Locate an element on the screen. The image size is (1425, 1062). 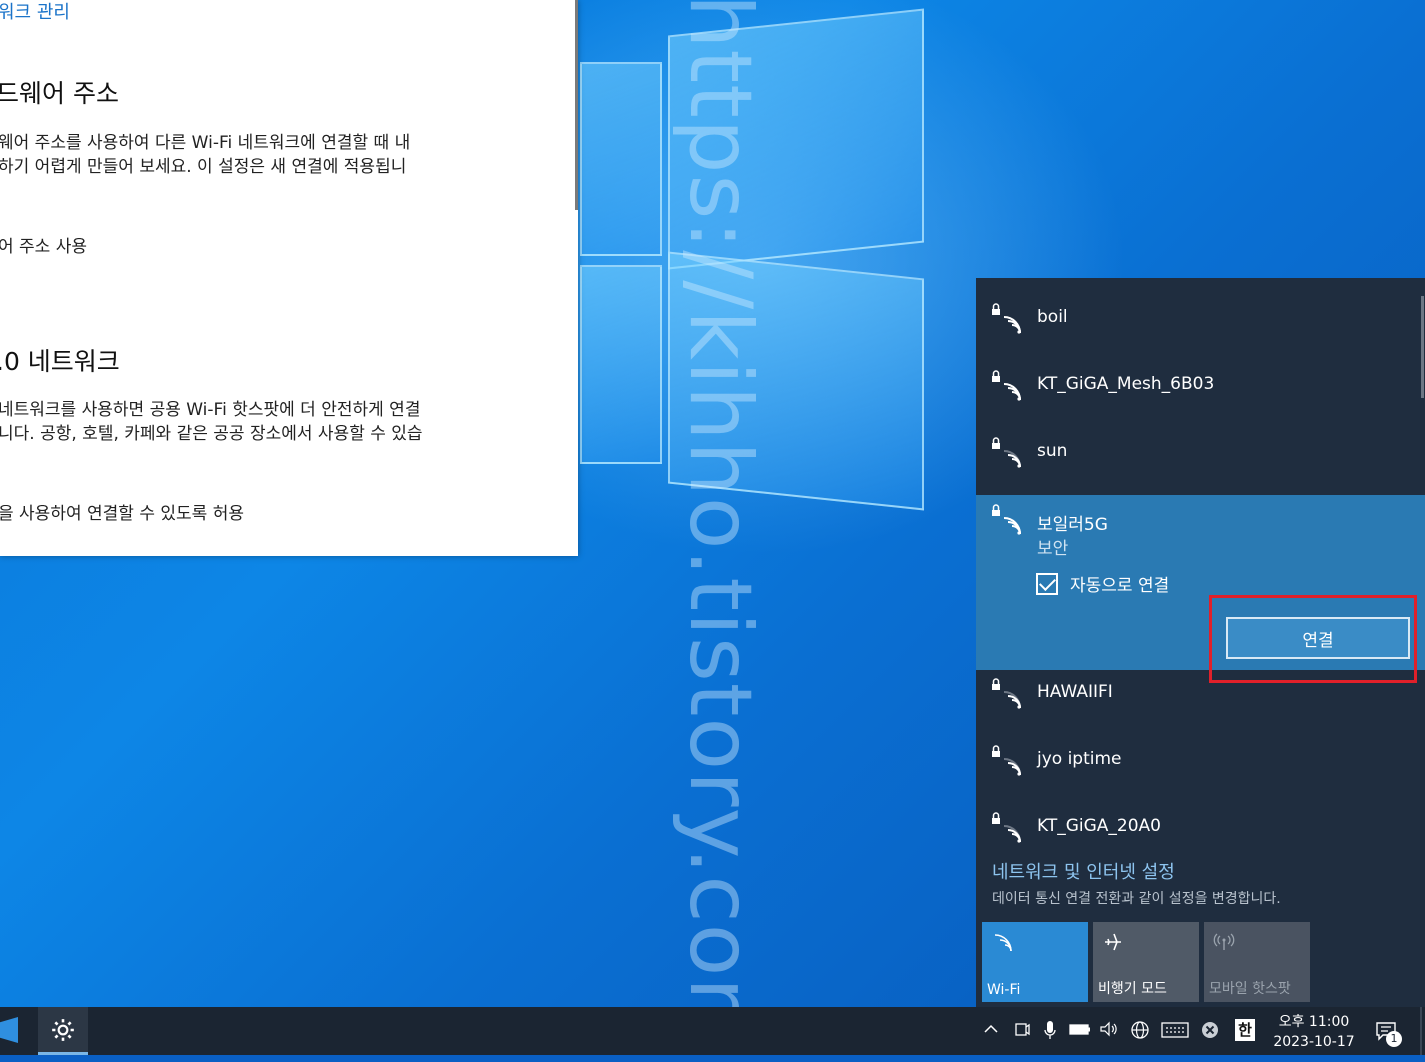
ime-indicator: 한 is located at coordinates (1245, 1030).